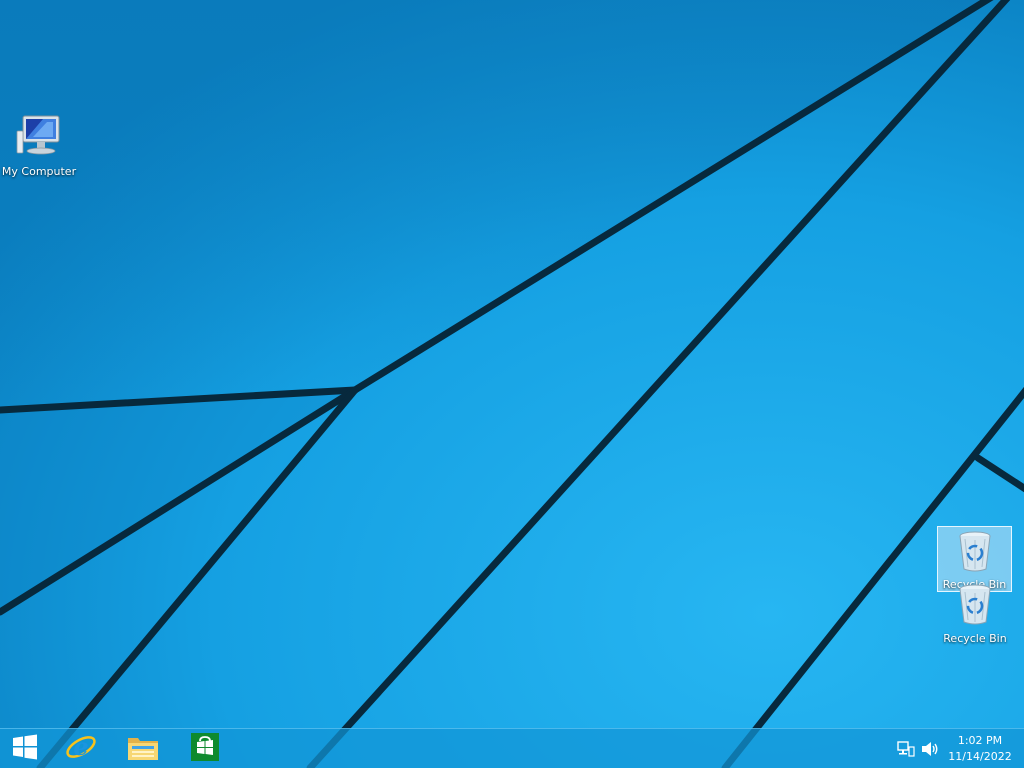 This screenshot has width=1024, height=768. I want to click on internet-explorer-taskbar-button: e, so click(81, 748).